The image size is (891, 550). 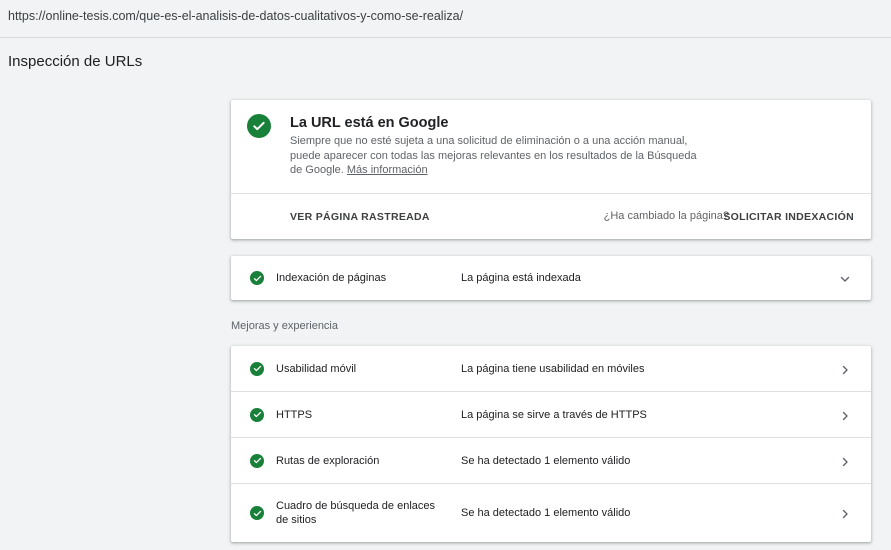 I want to click on url-status-title: La URL está en Google, so click(x=369, y=123).